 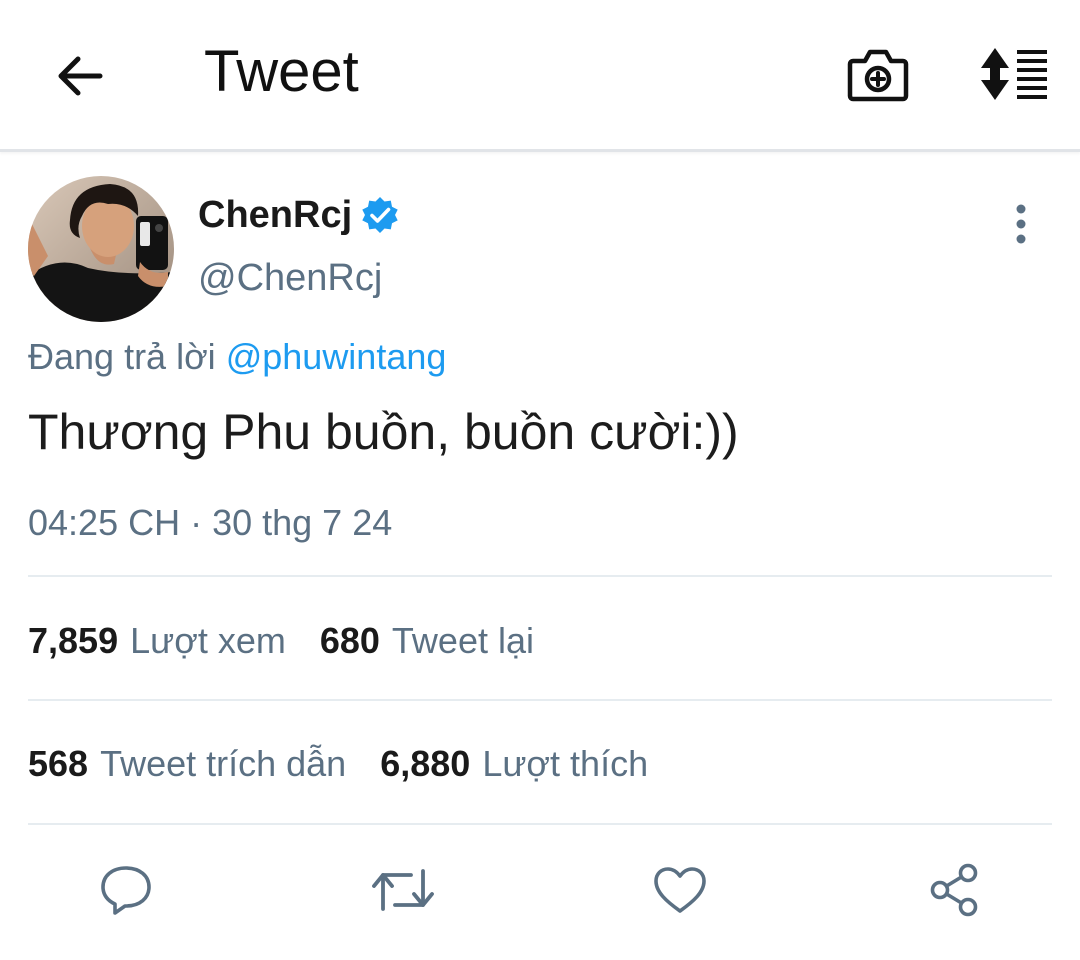 I want to click on retweets-label: Tweet lại, so click(x=462, y=640).